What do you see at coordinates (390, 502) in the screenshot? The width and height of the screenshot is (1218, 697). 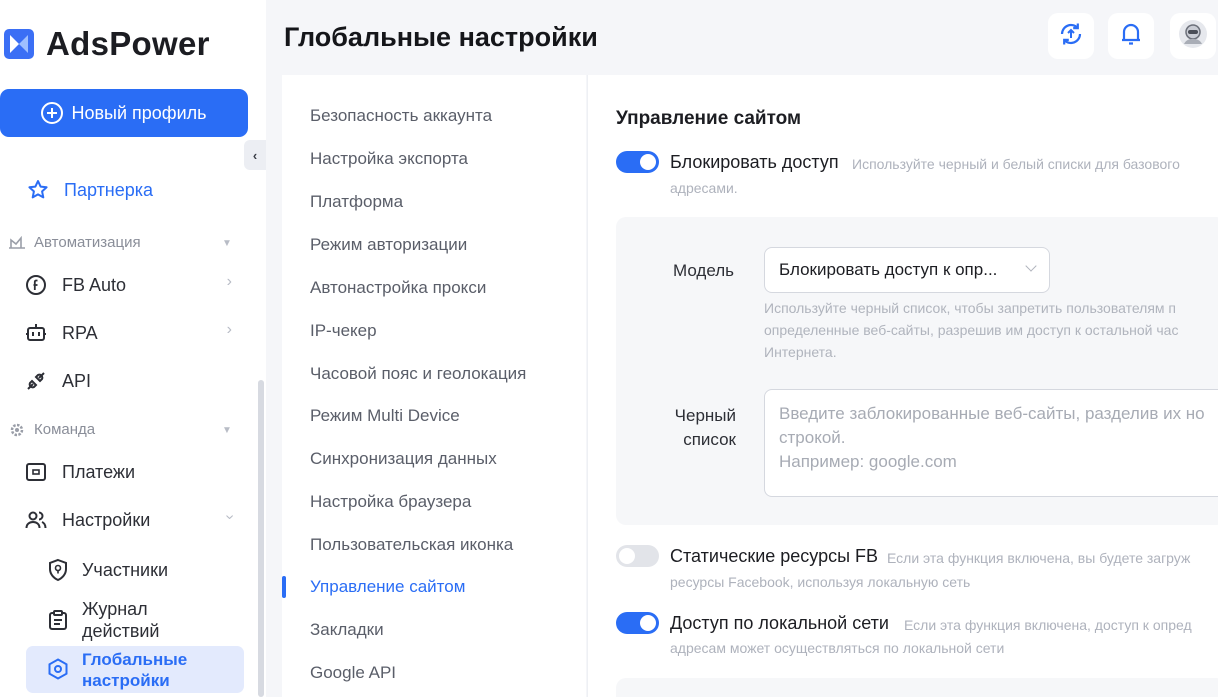 I see `menu-item: Настройка браузера` at bounding box center [390, 502].